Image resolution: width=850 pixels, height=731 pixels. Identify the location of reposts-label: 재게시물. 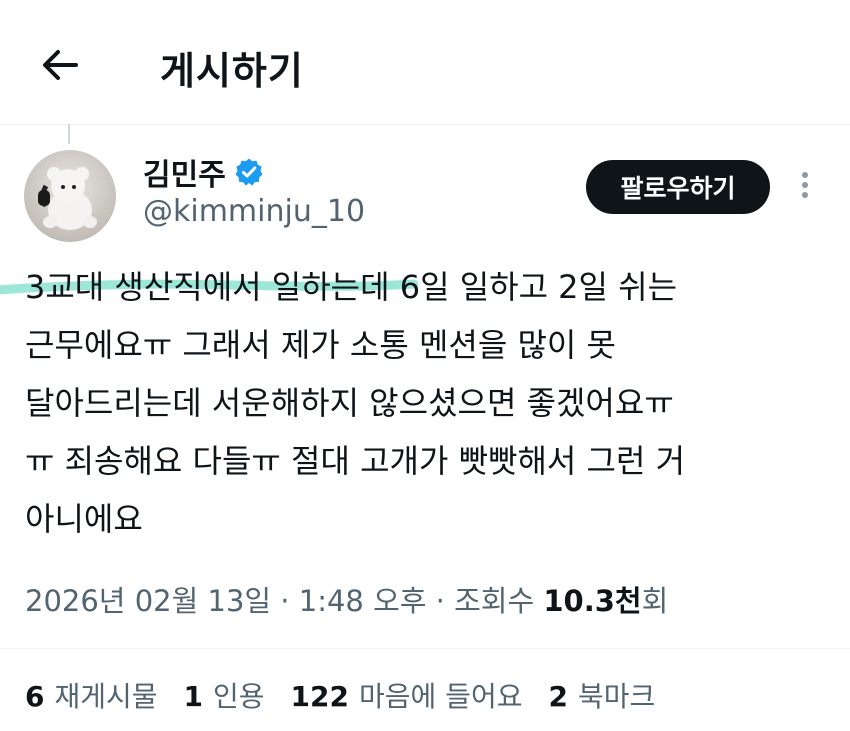
(106, 696).